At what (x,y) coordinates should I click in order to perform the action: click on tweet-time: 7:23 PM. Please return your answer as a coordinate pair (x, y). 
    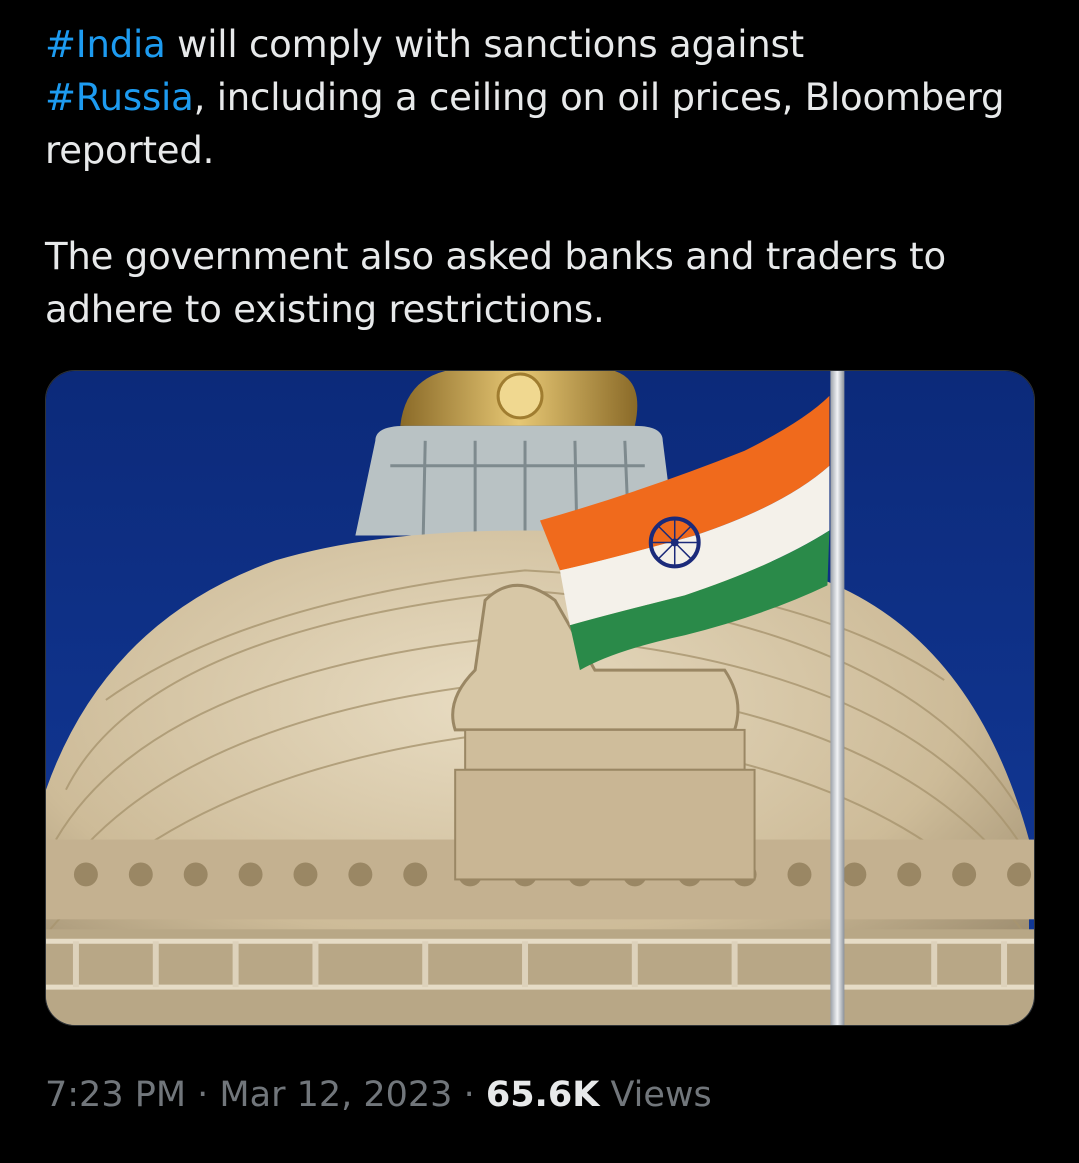
    Looking at the image, I should click on (115, 1095).